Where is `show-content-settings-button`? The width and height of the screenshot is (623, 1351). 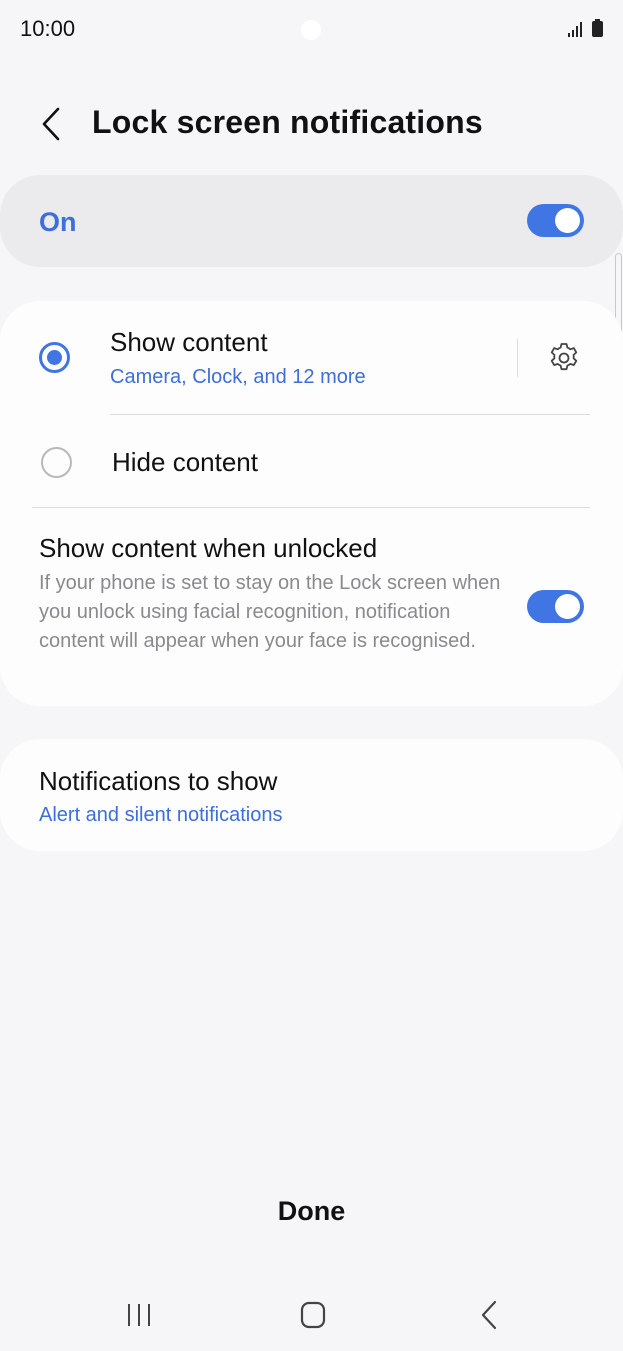
show-content-settings-button is located at coordinates (564, 359).